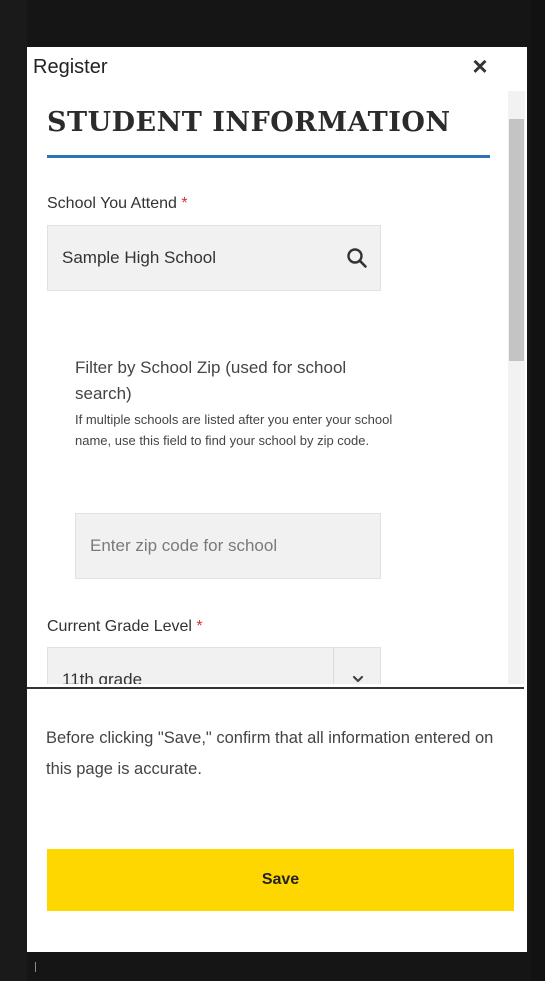 The width and height of the screenshot is (545, 981). I want to click on zip-code-placeholder: Enter zip code for school, so click(184, 545).